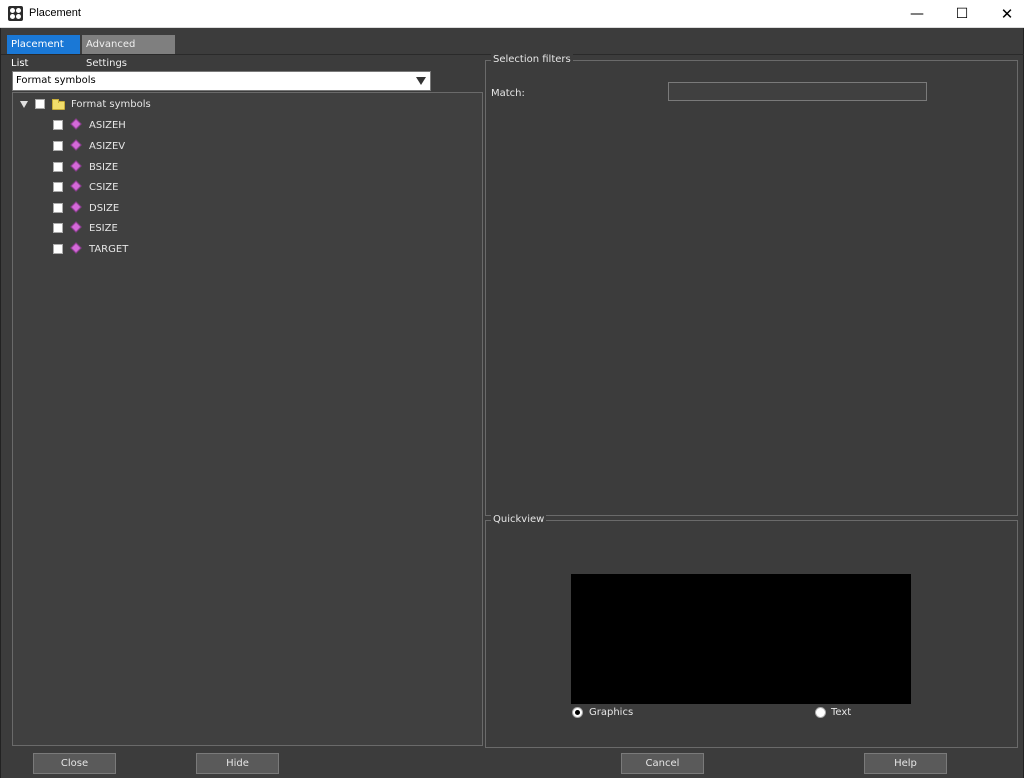 The height and width of the screenshot is (778, 1024). Describe the element at coordinates (611, 712) in the screenshot. I see `graphics-radio-label: Graphics` at that location.